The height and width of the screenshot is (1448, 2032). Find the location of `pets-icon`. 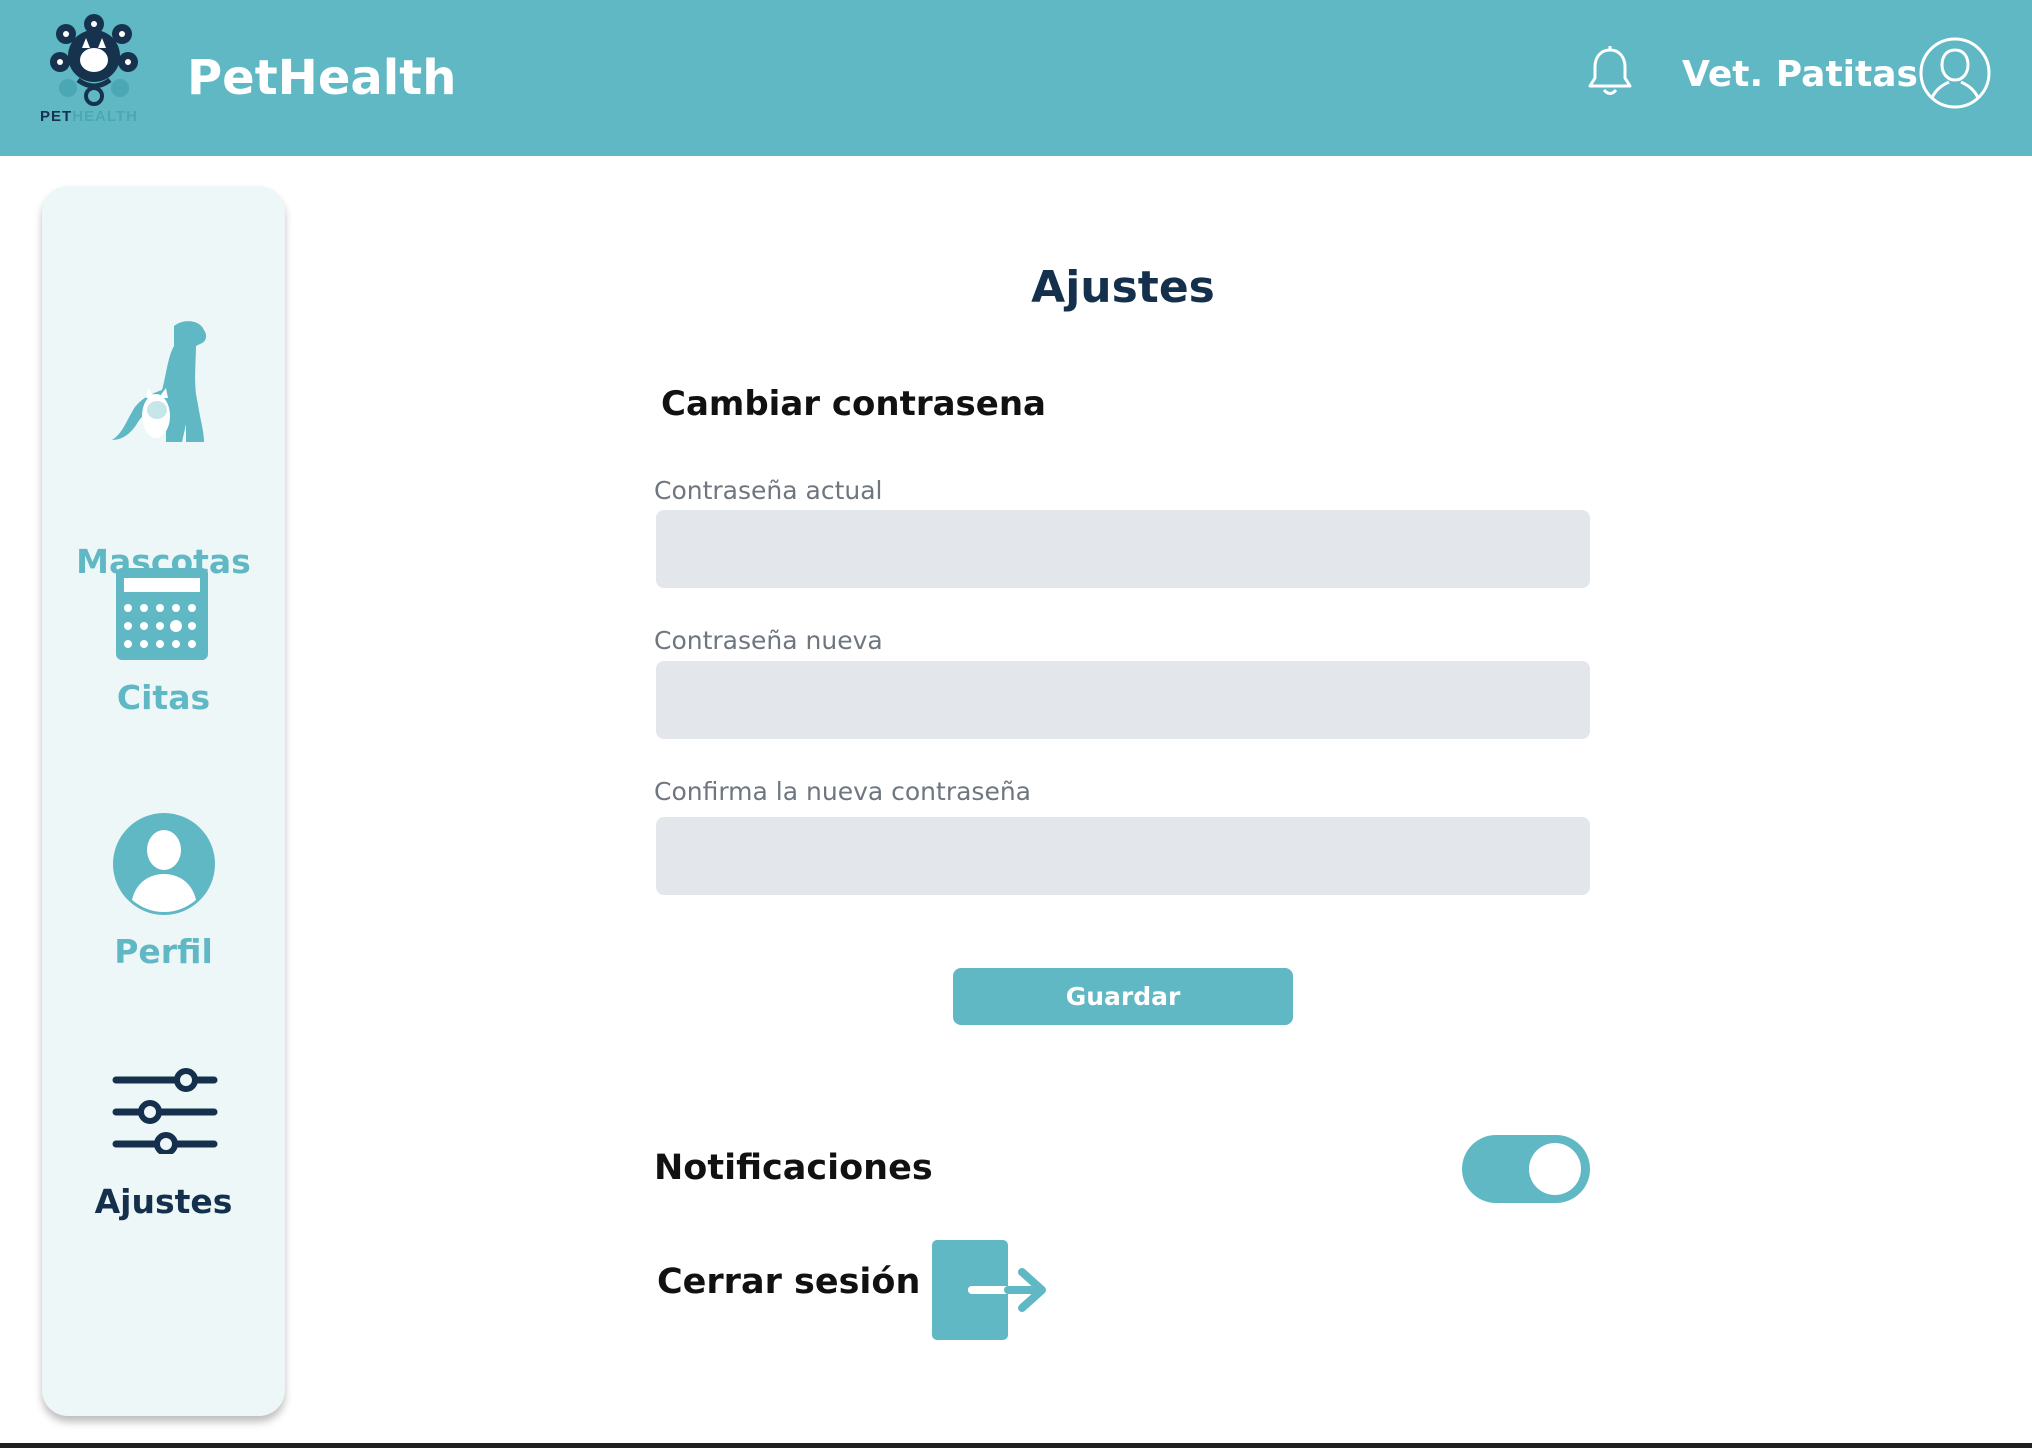

pets-icon is located at coordinates (159, 381).